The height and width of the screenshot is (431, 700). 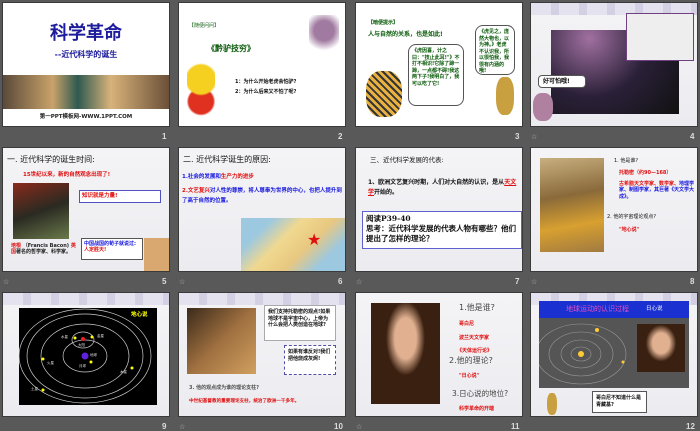 What do you see at coordinates (436, 182) in the screenshot?
I see `text-part: 1、欧洲文艺复兴时期，人们对大自然的认识，是从` at bounding box center [436, 182].